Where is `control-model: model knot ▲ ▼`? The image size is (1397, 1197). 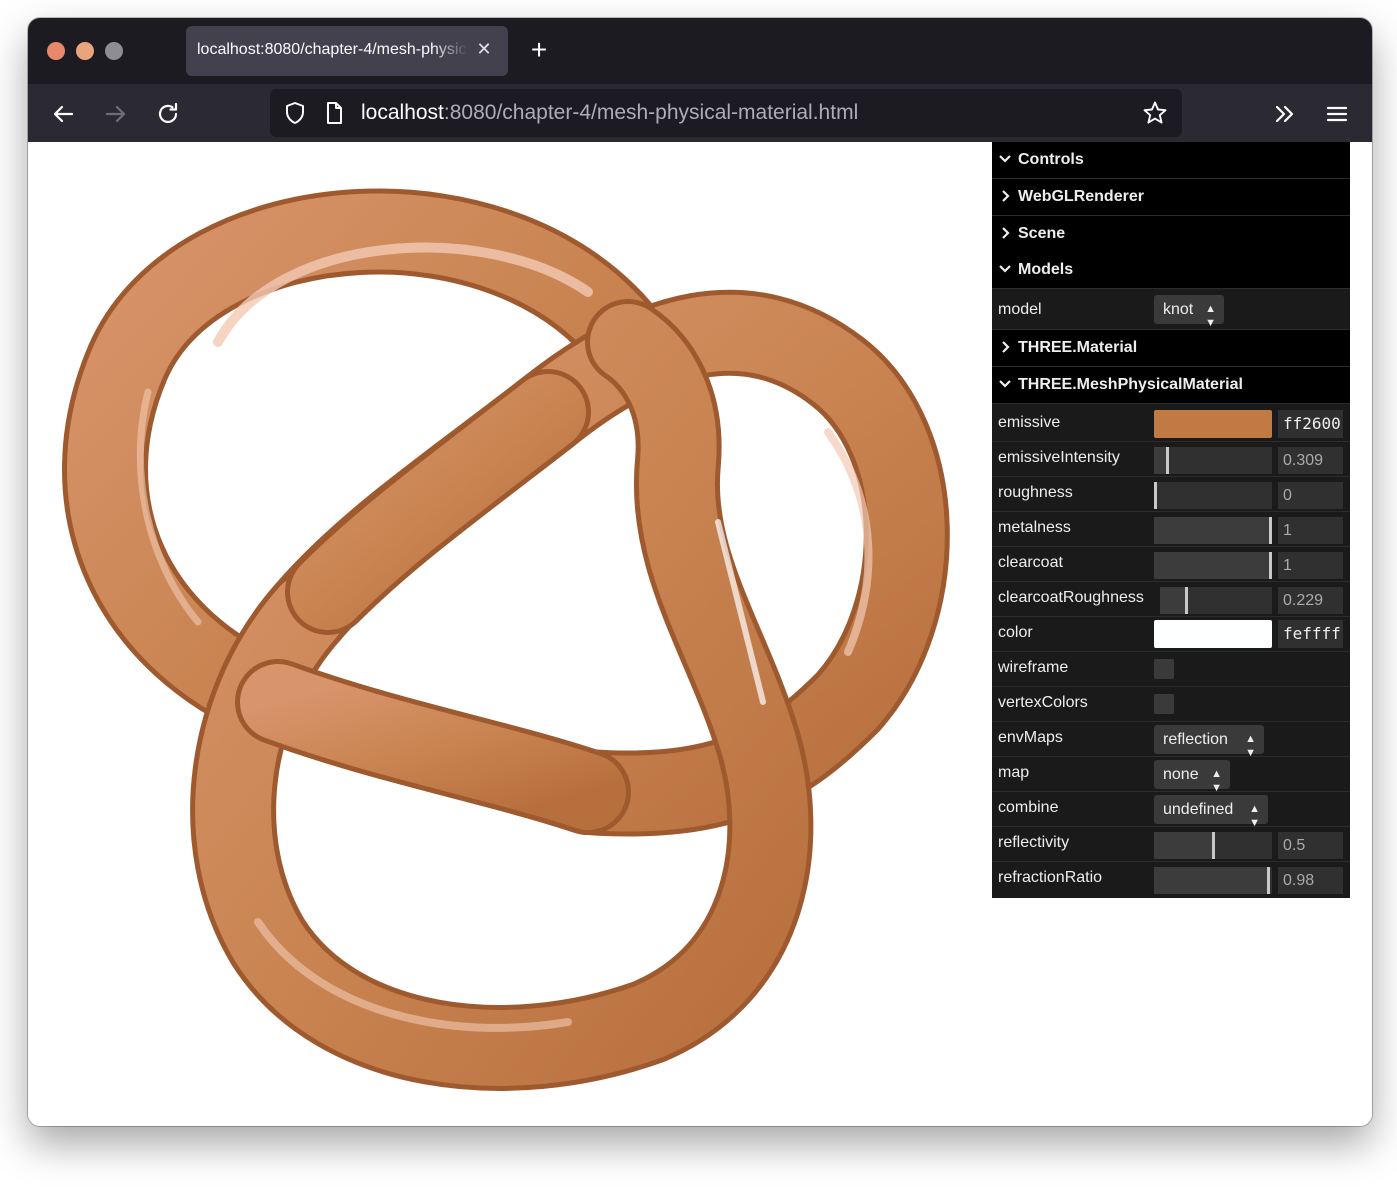
control-model: model knot ▲ ▼ is located at coordinates (1171, 309).